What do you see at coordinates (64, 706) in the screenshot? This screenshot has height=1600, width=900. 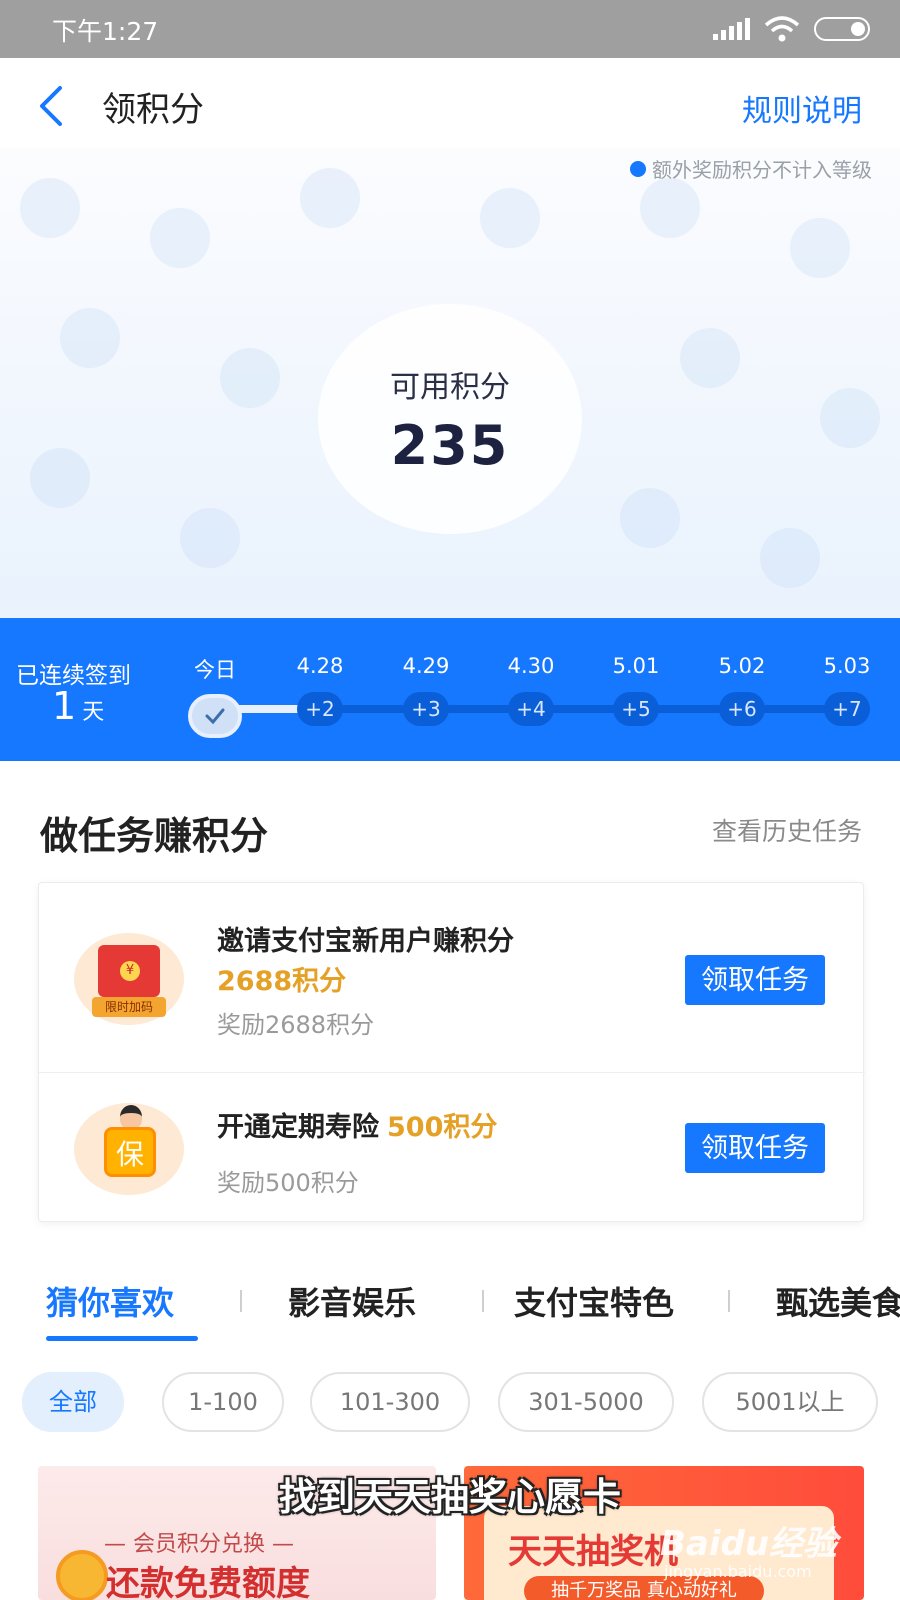 I see `sign-in-day-count: 1` at bounding box center [64, 706].